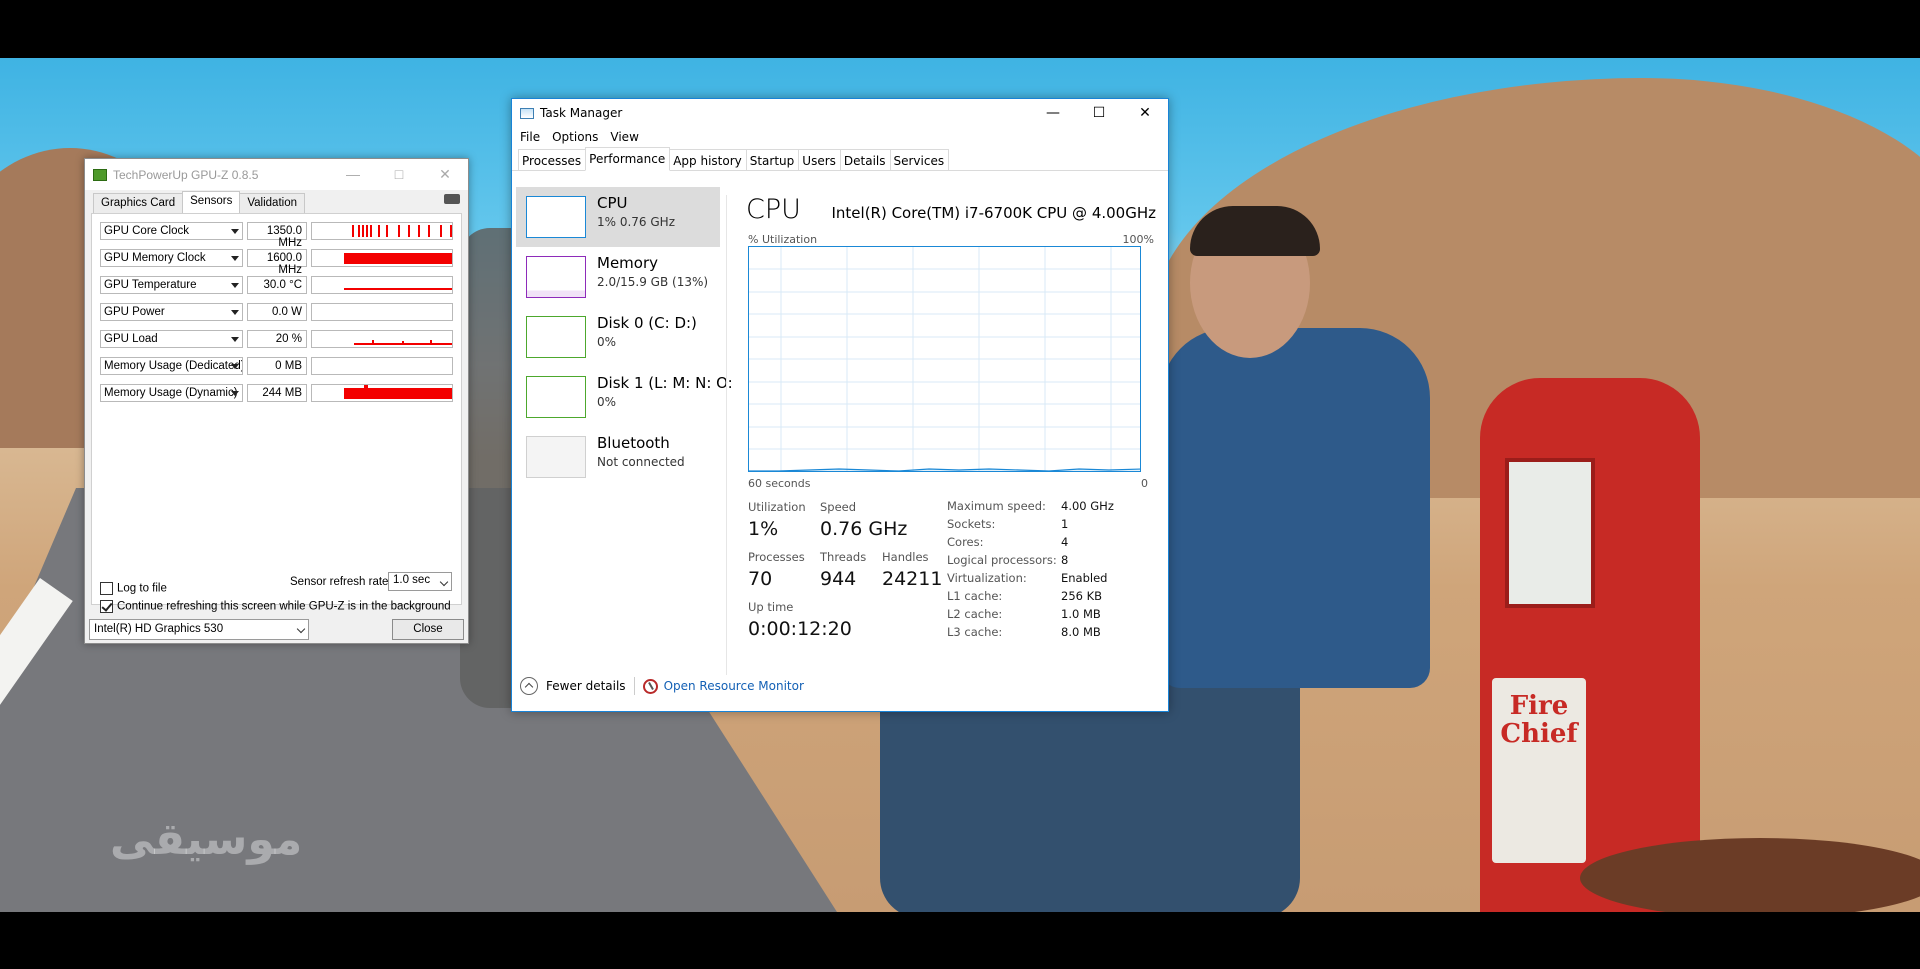  Describe the element at coordinates (530, 137) in the screenshot. I see `menu-file: File` at that location.